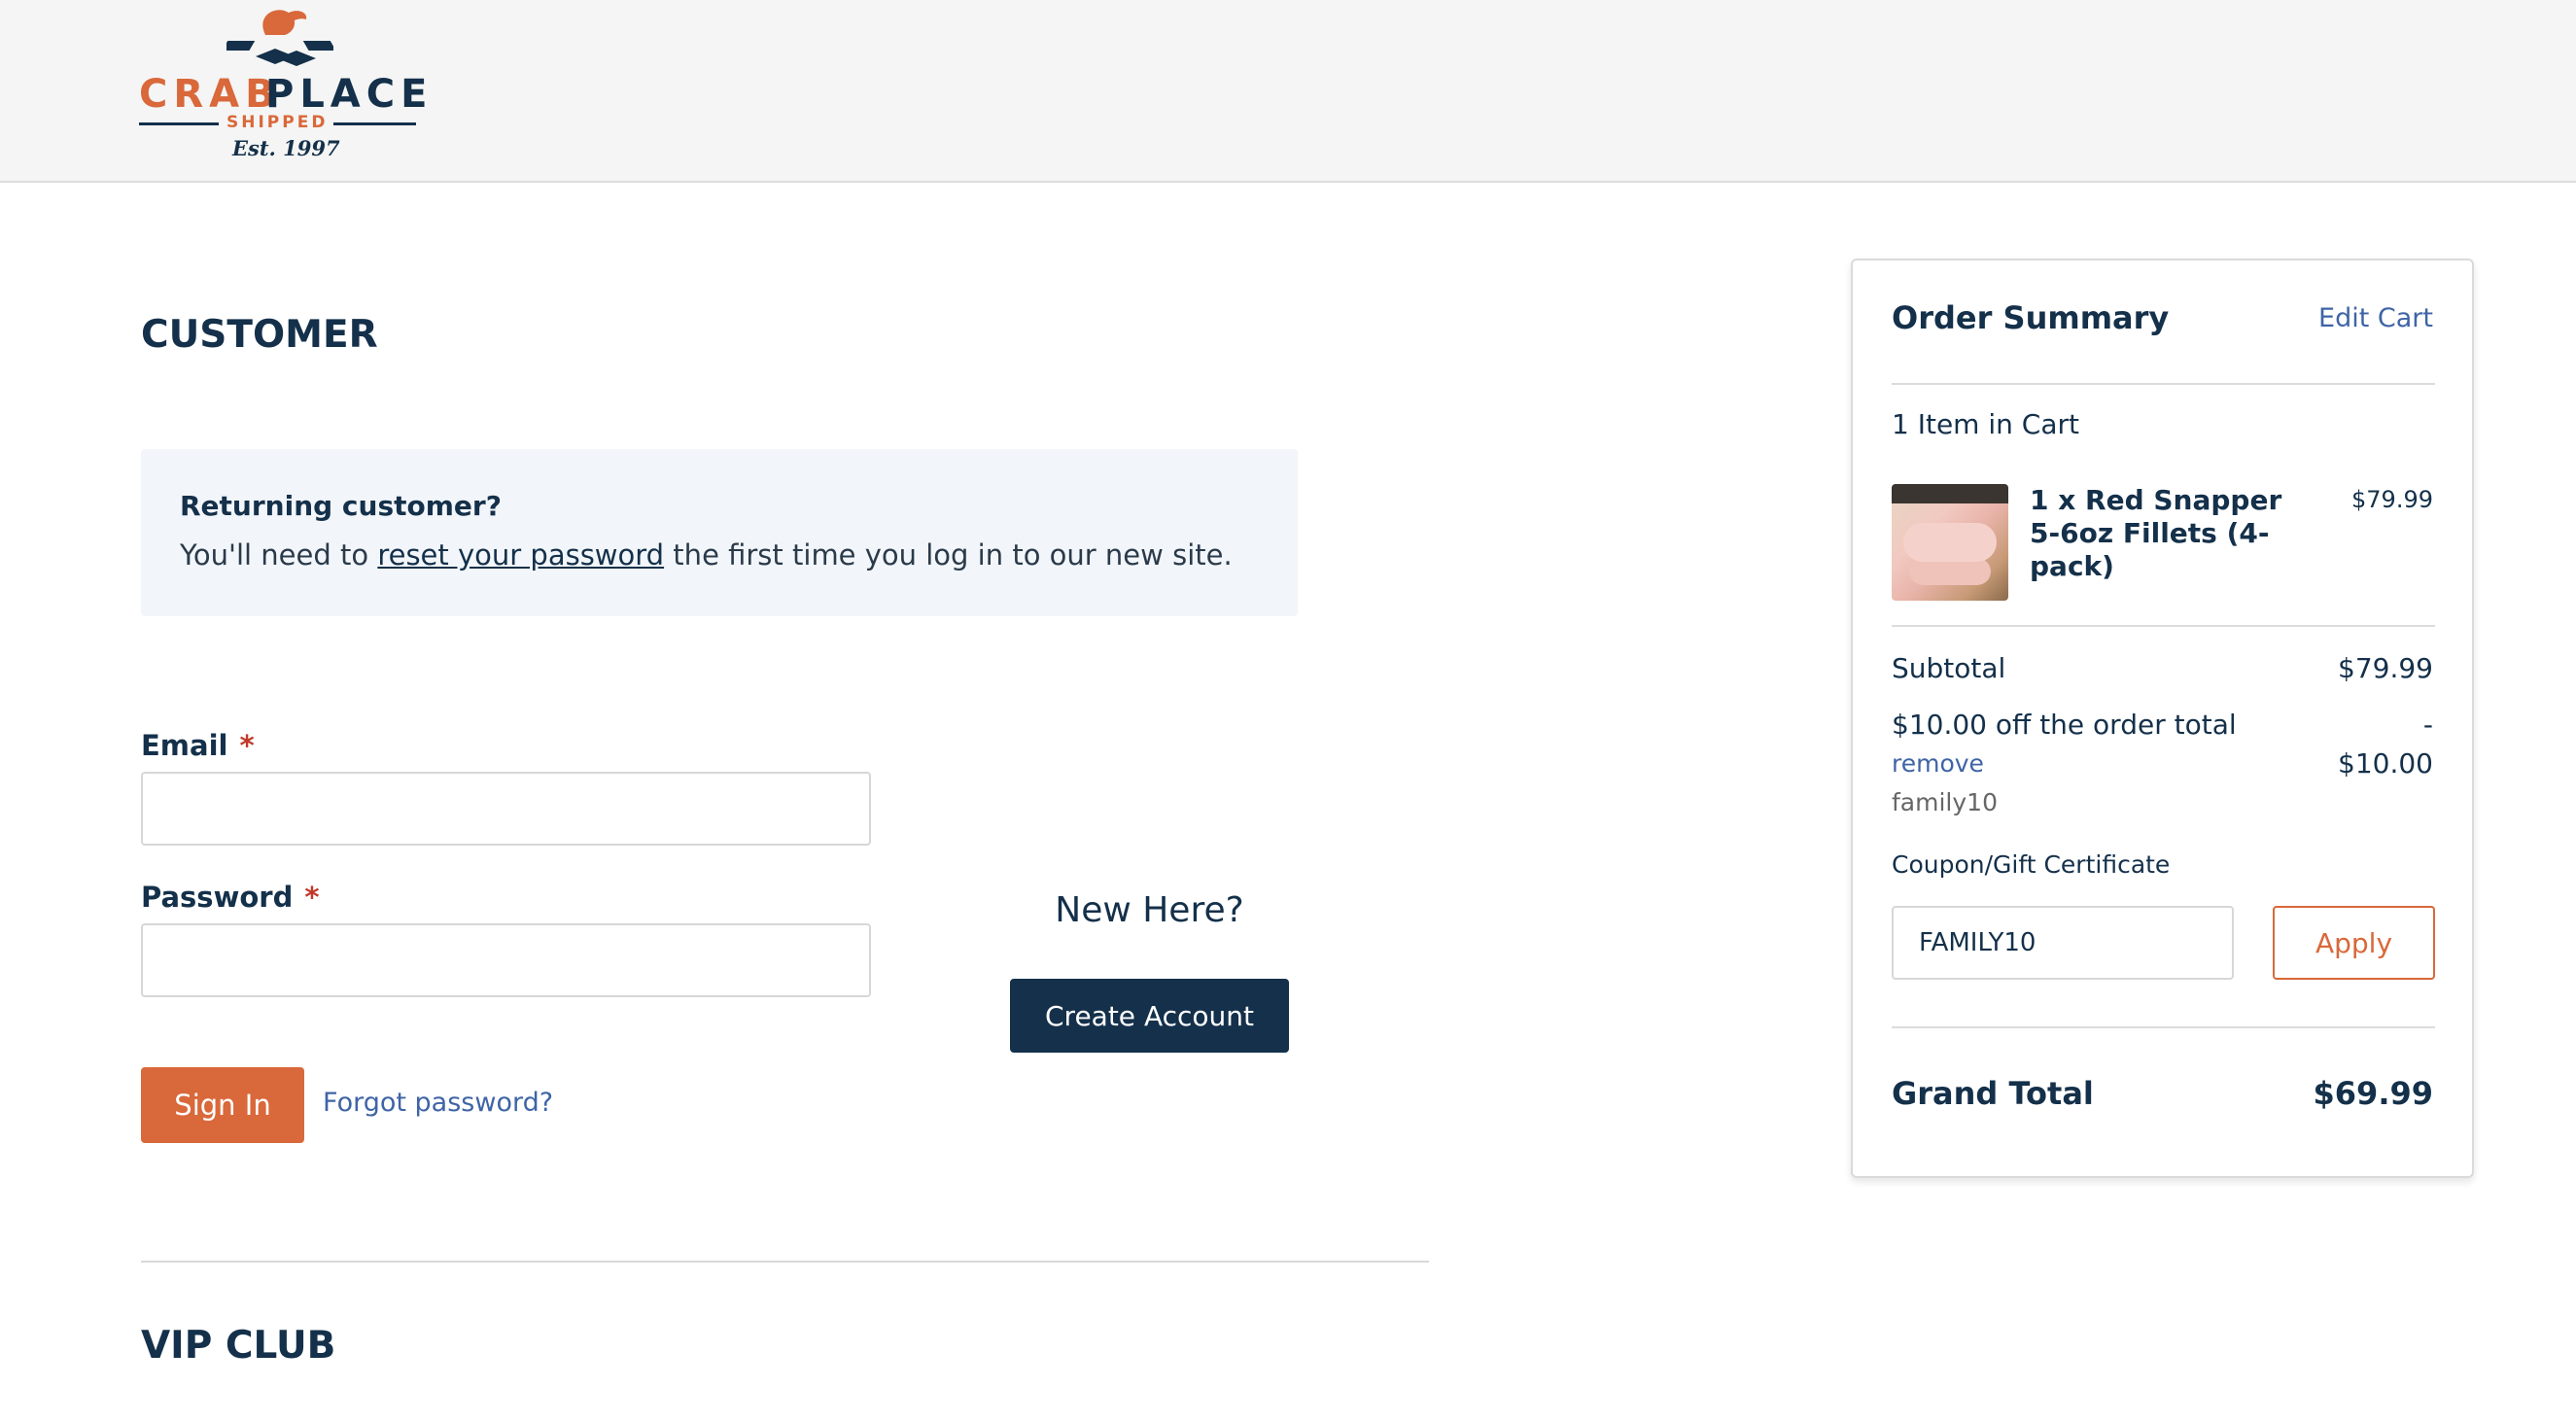  What do you see at coordinates (2385, 763) in the screenshot?
I see `discount-value: $10.00` at bounding box center [2385, 763].